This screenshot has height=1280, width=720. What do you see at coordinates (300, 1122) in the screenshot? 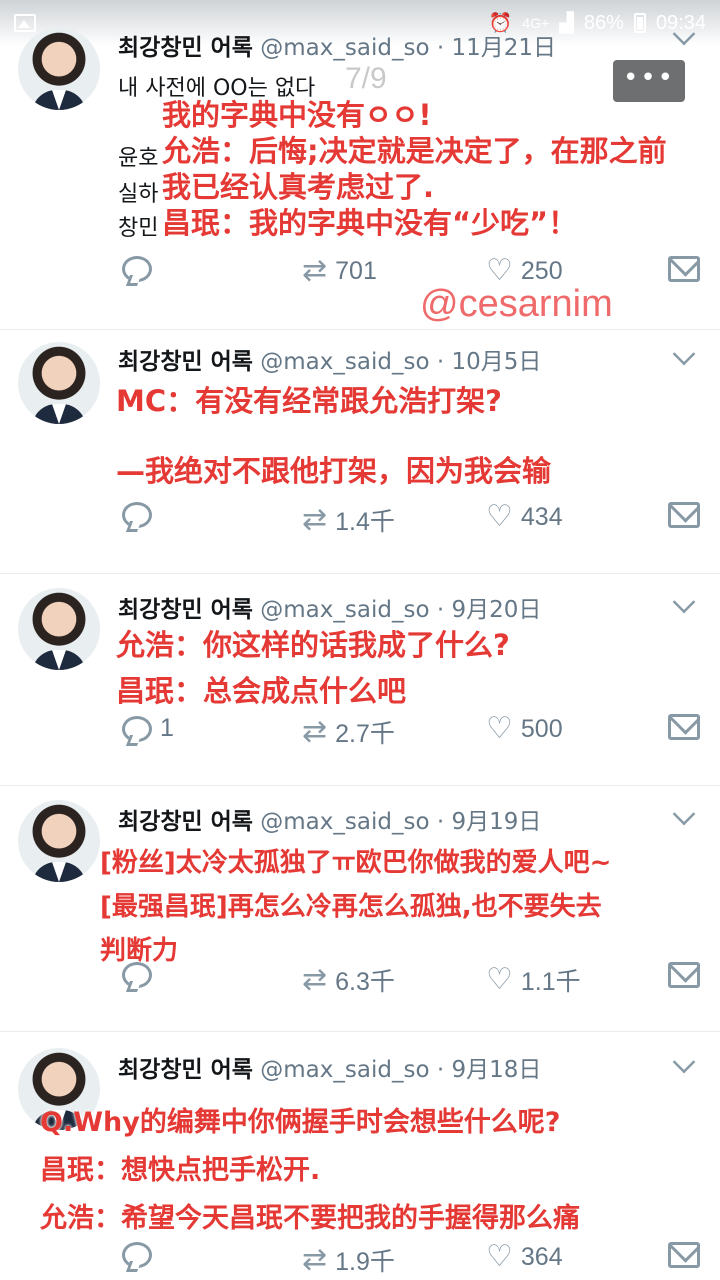
I see `translation-line: Q.Why的编舞中你俩握手时会想些什么呢?` at bounding box center [300, 1122].